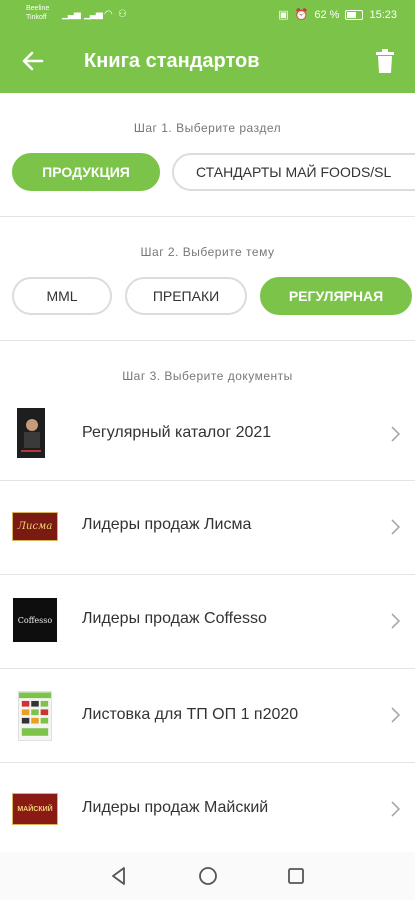 The image size is (415, 900). What do you see at coordinates (119, 876) in the screenshot?
I see `back-triangle-icon` at bounding box center [119, 876].